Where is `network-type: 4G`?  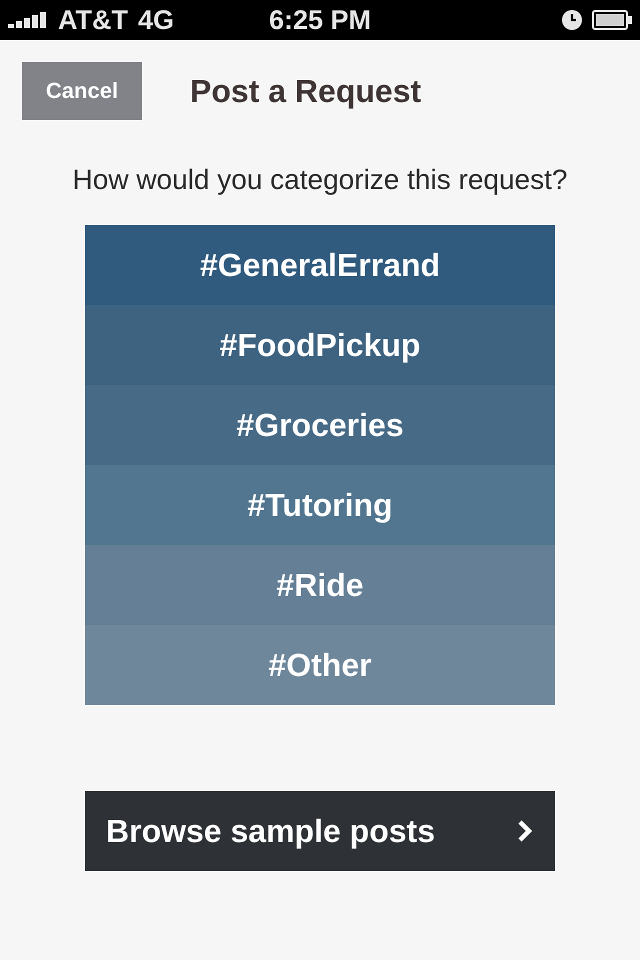
network-type: 4G is located at coordinates (156, 20).